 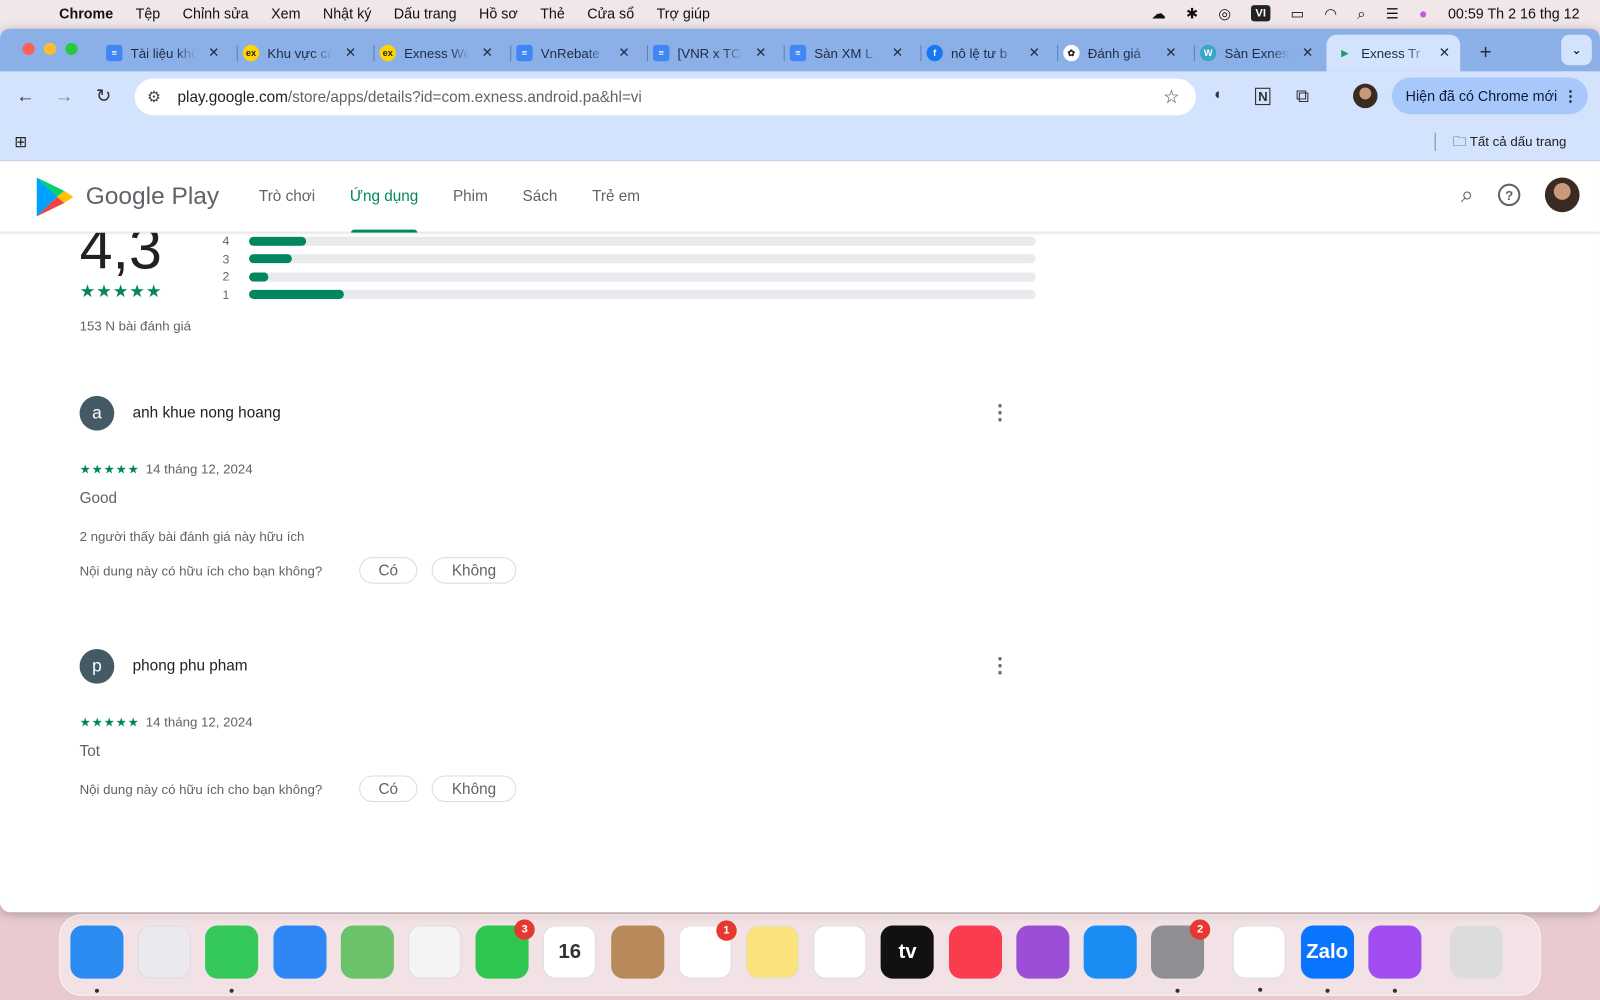 What do you see at coordinates (975, 952) in the screenshot?
I see `music-icon` at bounding box center [975, 952].